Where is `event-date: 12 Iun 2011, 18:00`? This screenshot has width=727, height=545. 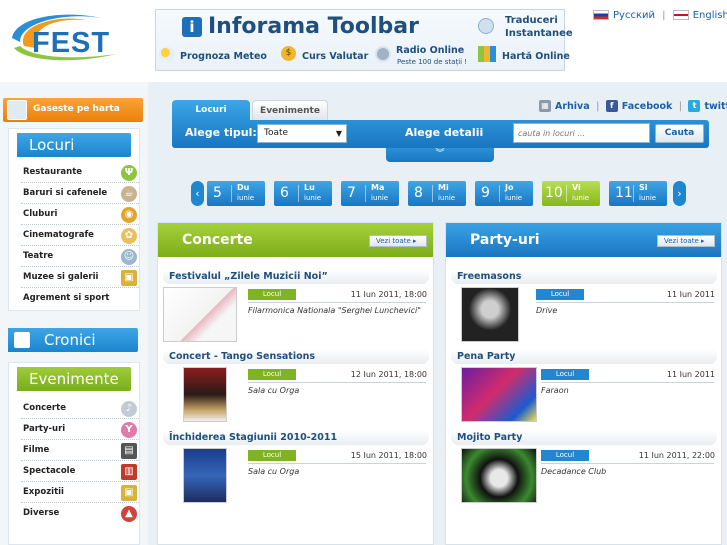
event-date: 12 Iun 2011, 18:00 is located at coordinates (388, 374).